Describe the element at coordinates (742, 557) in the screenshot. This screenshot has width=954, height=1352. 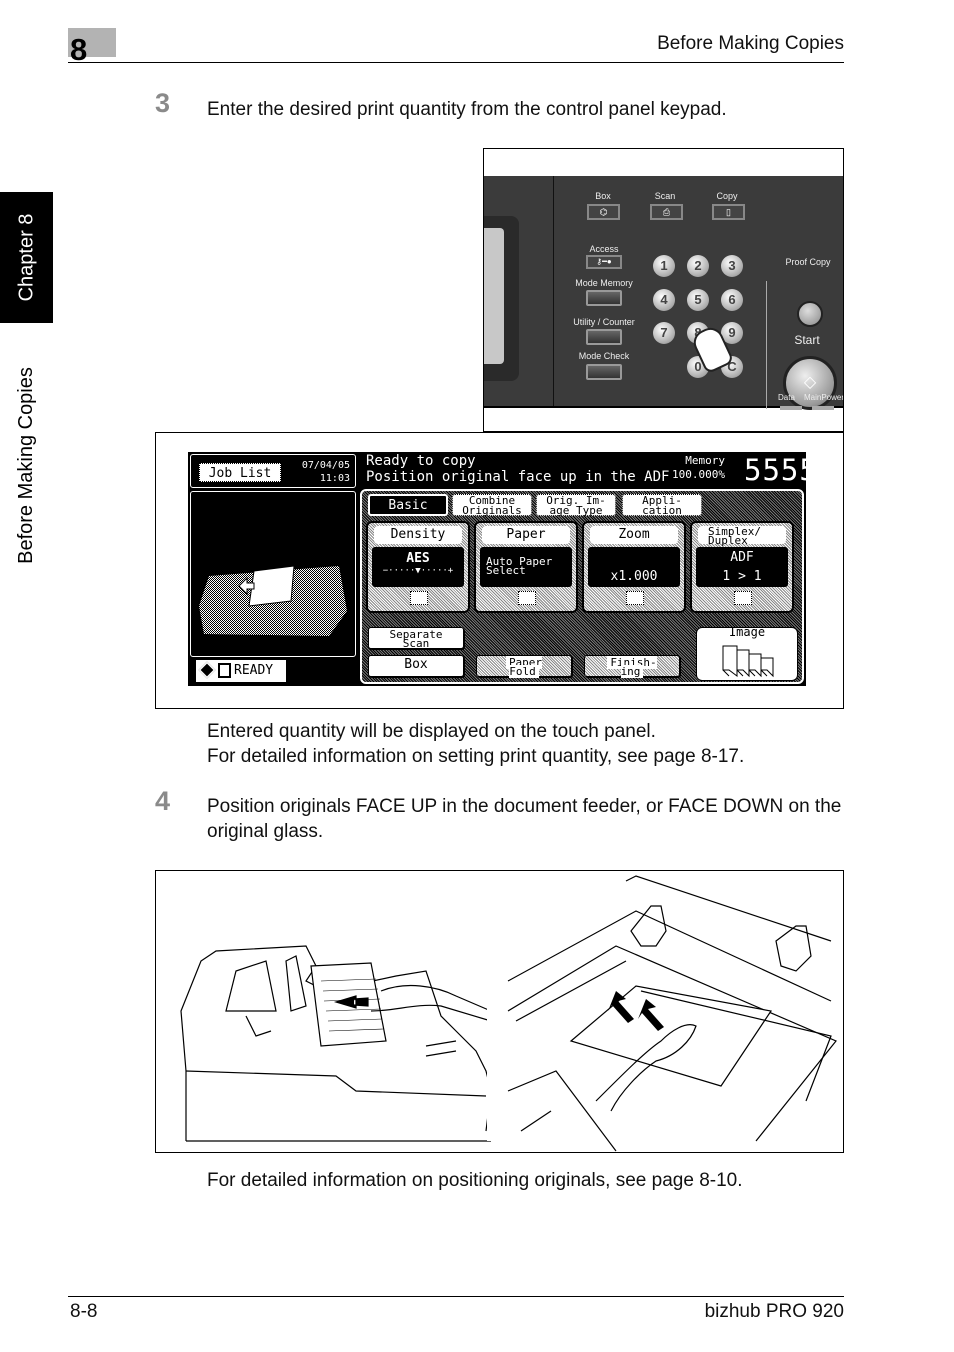
I see `simplex-duplex-value: ADF` at that location.